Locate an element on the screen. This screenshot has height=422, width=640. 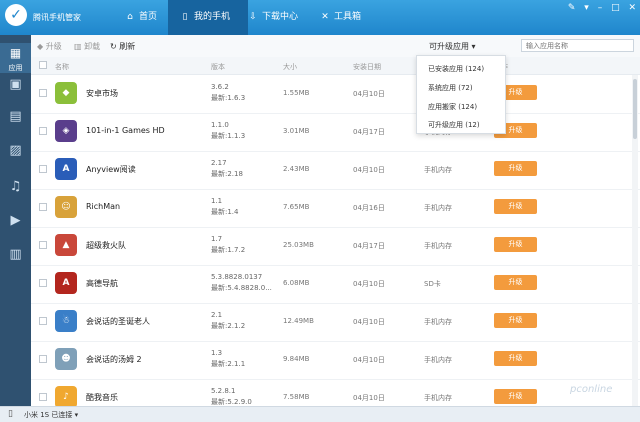
video-icon: ▶ is located at coordinates (15, 220).